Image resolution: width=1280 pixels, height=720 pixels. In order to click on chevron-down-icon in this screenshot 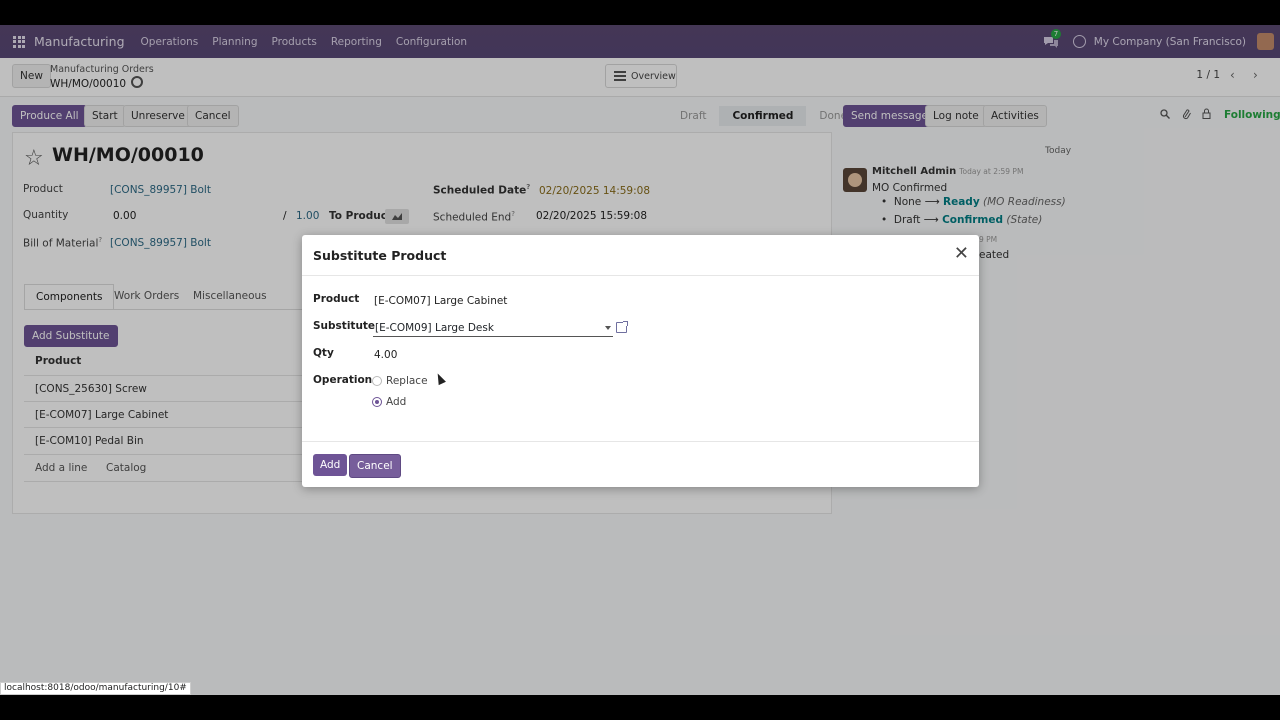, I will do `click(608, 328)`.